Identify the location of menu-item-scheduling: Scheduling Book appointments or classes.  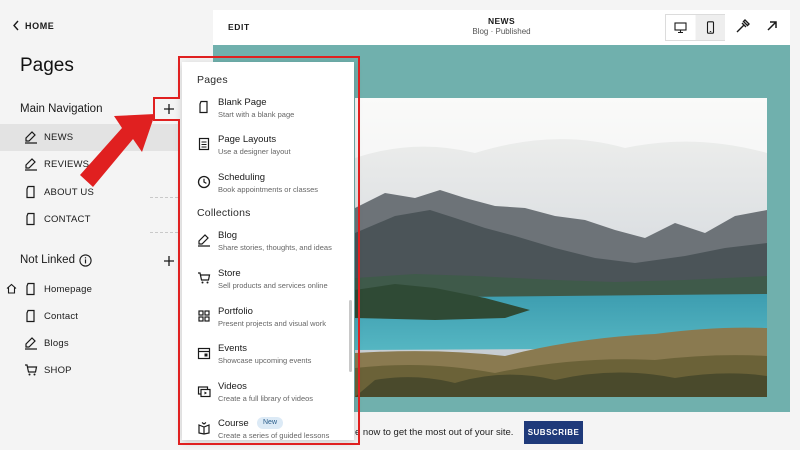
(268, 187).